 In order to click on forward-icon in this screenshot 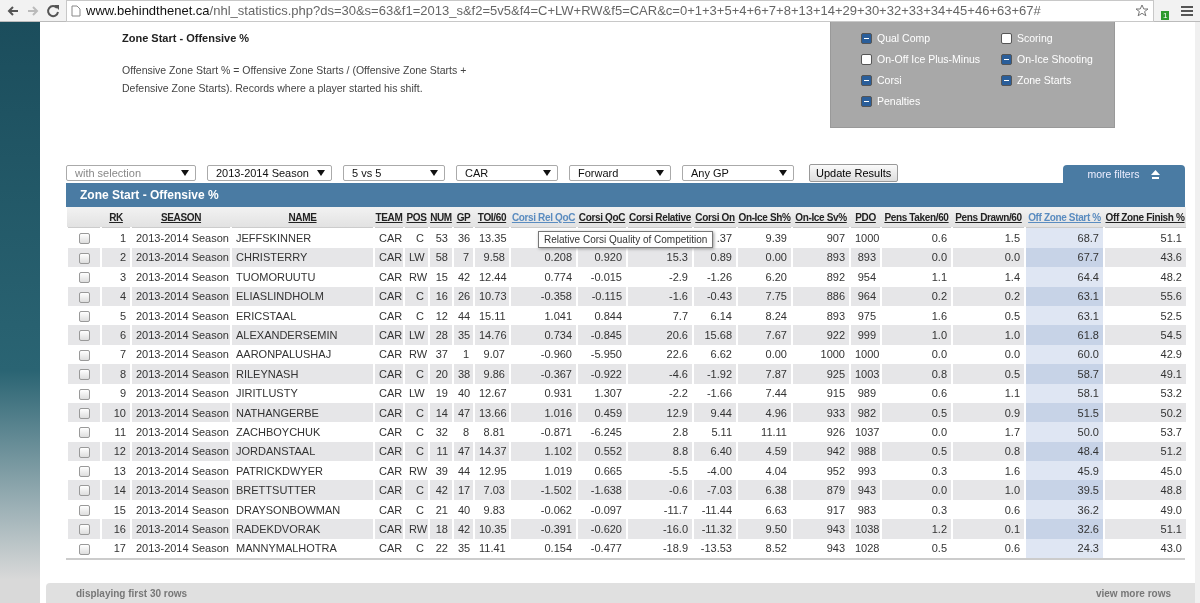, I will do `click(33, 10)`.